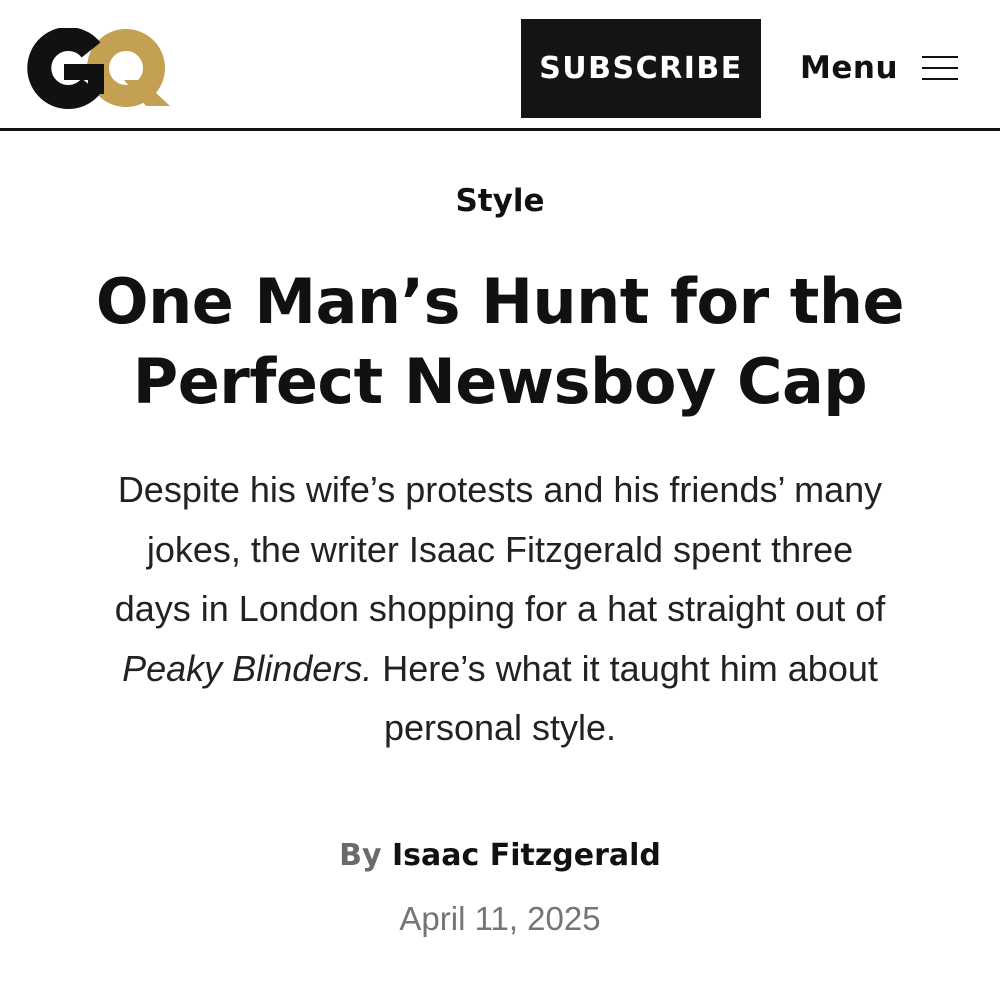 This screenshot has height=1000, width=1000. Describe the element at coordinates (641, 68) in the screenshot. I see `subscribe-button: SUBSCRIBE` at that location.